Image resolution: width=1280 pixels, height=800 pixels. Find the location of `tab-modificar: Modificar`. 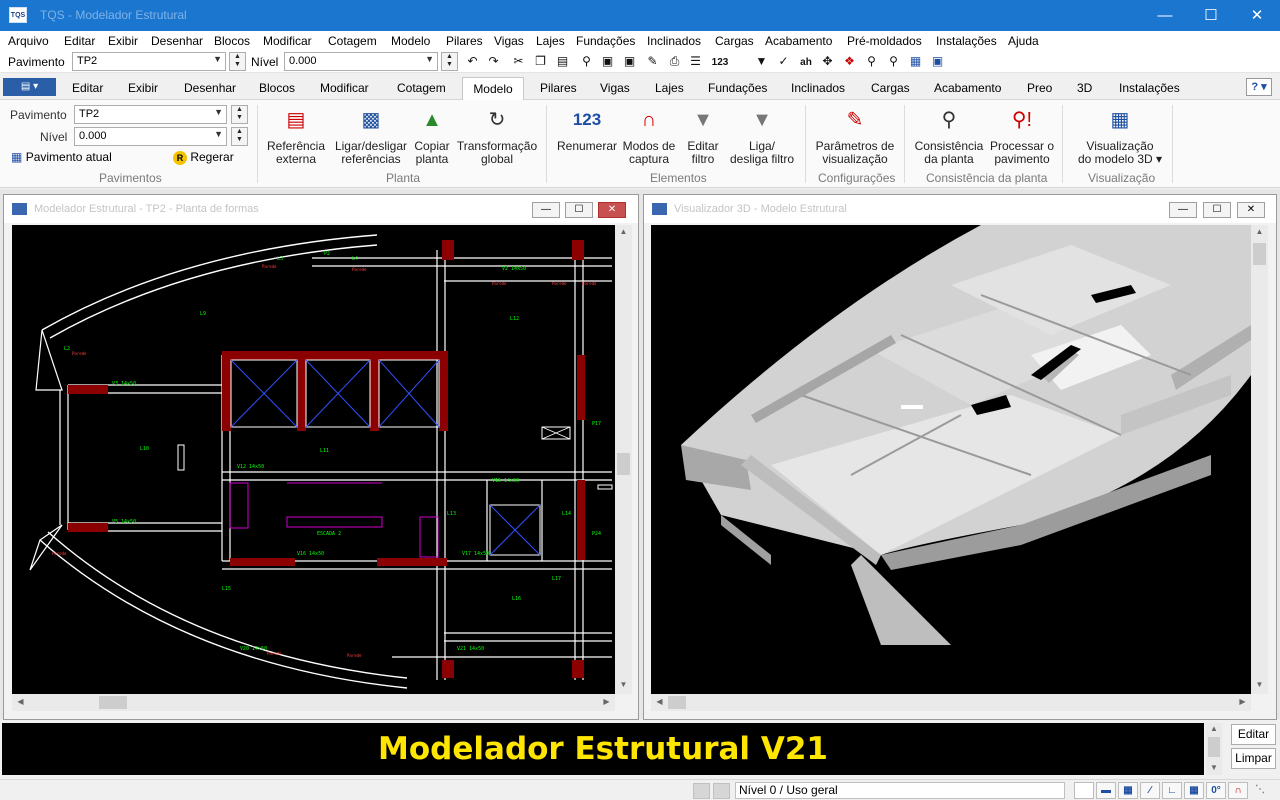

tab-modificar: Modificar is located at coordinates (344, 88).